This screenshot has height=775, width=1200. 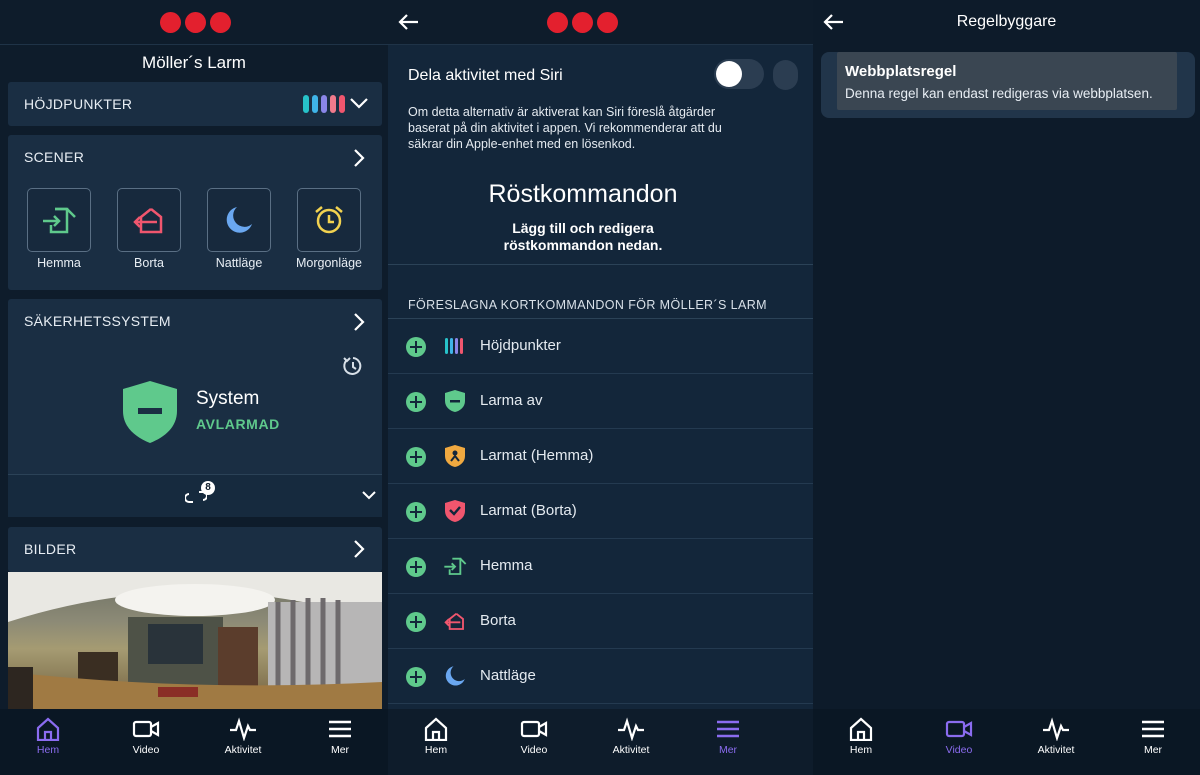 I want to click on system-name: System, so click(x=228, y=398).